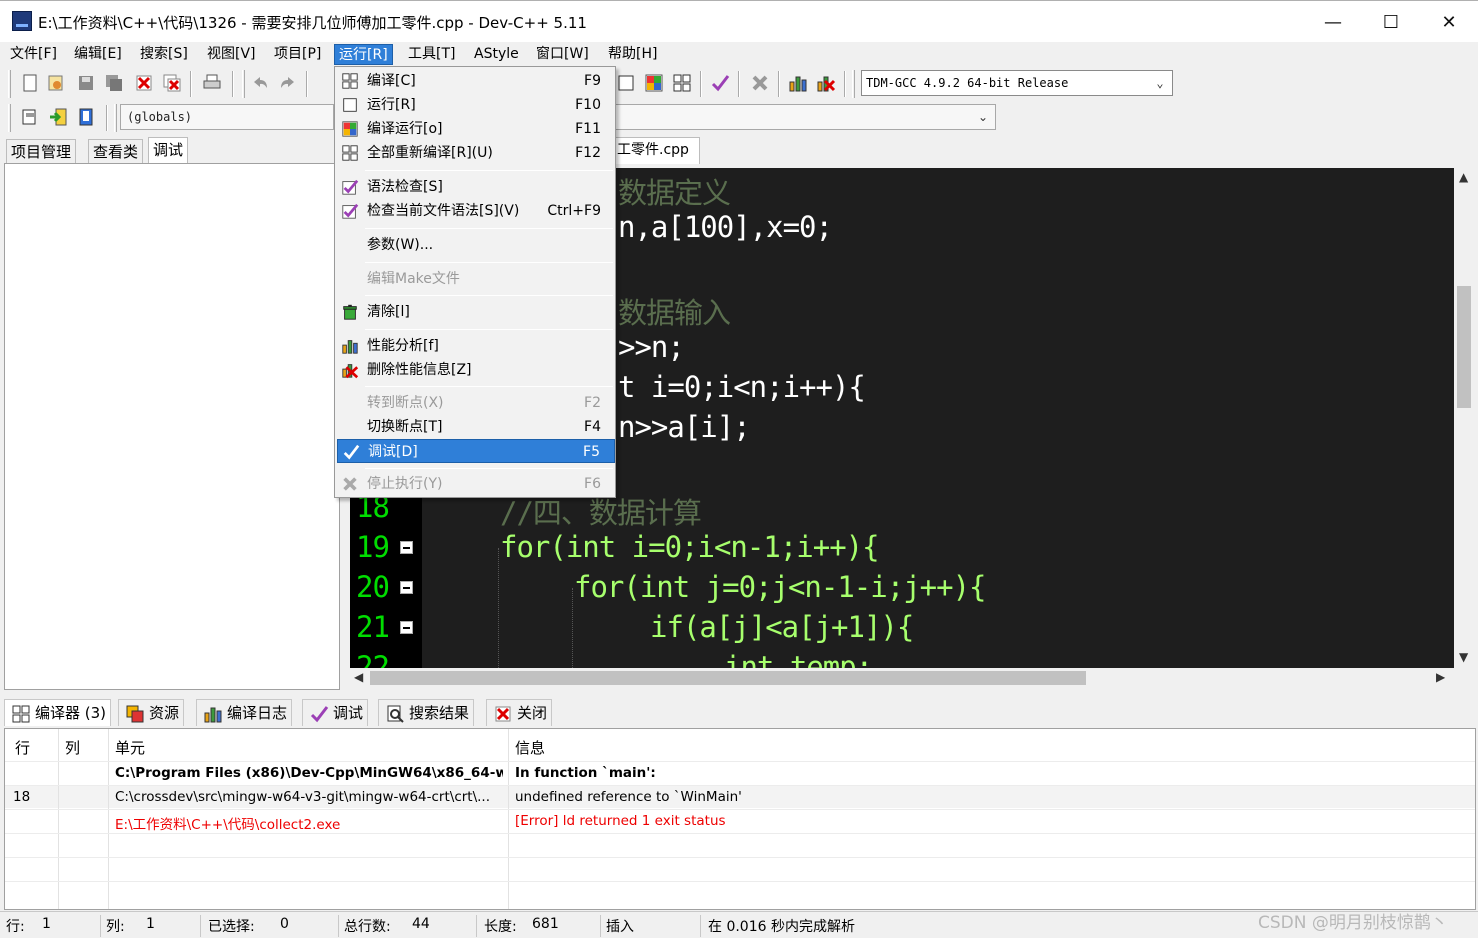 This screenshot has width=1478, height=938. What do you see at coordinates (498, 608) in the screenshot?
I see `indent-guide` at bounding box center [498, 608].